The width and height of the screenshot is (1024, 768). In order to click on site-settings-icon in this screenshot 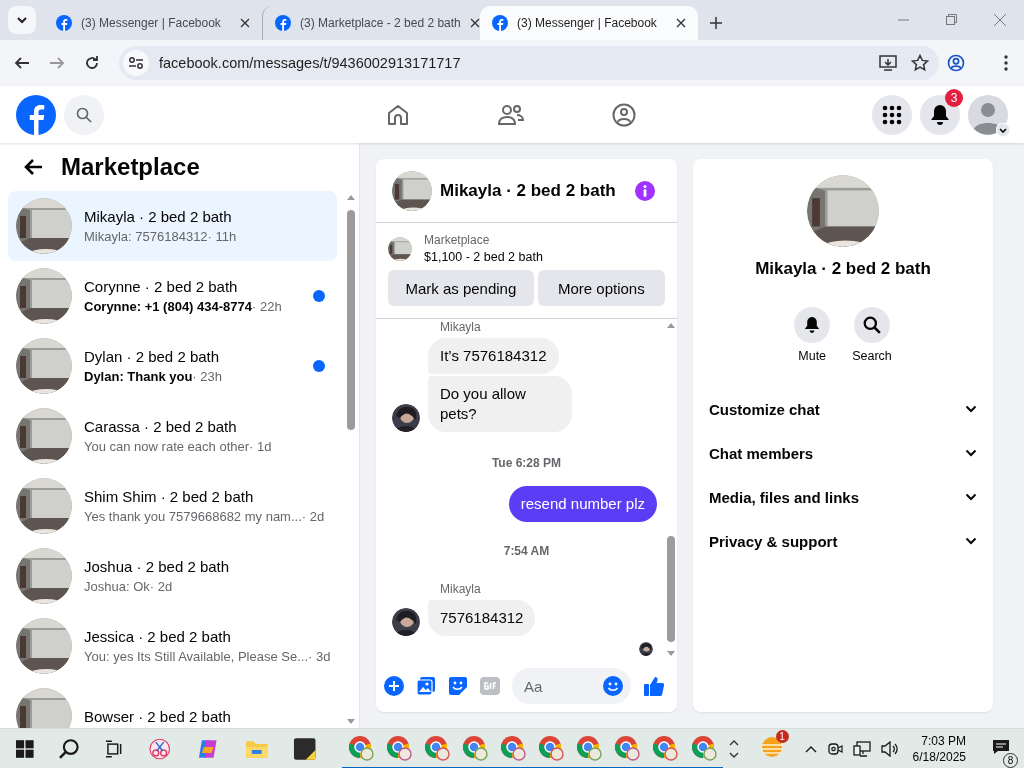, I will do `click(136, 63)`.